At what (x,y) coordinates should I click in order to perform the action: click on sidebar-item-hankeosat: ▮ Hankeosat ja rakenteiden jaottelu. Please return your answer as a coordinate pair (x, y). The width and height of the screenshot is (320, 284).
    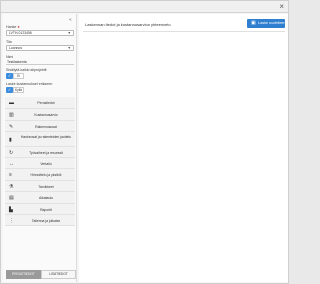
    Looking at the image, I should click on (40, 139).